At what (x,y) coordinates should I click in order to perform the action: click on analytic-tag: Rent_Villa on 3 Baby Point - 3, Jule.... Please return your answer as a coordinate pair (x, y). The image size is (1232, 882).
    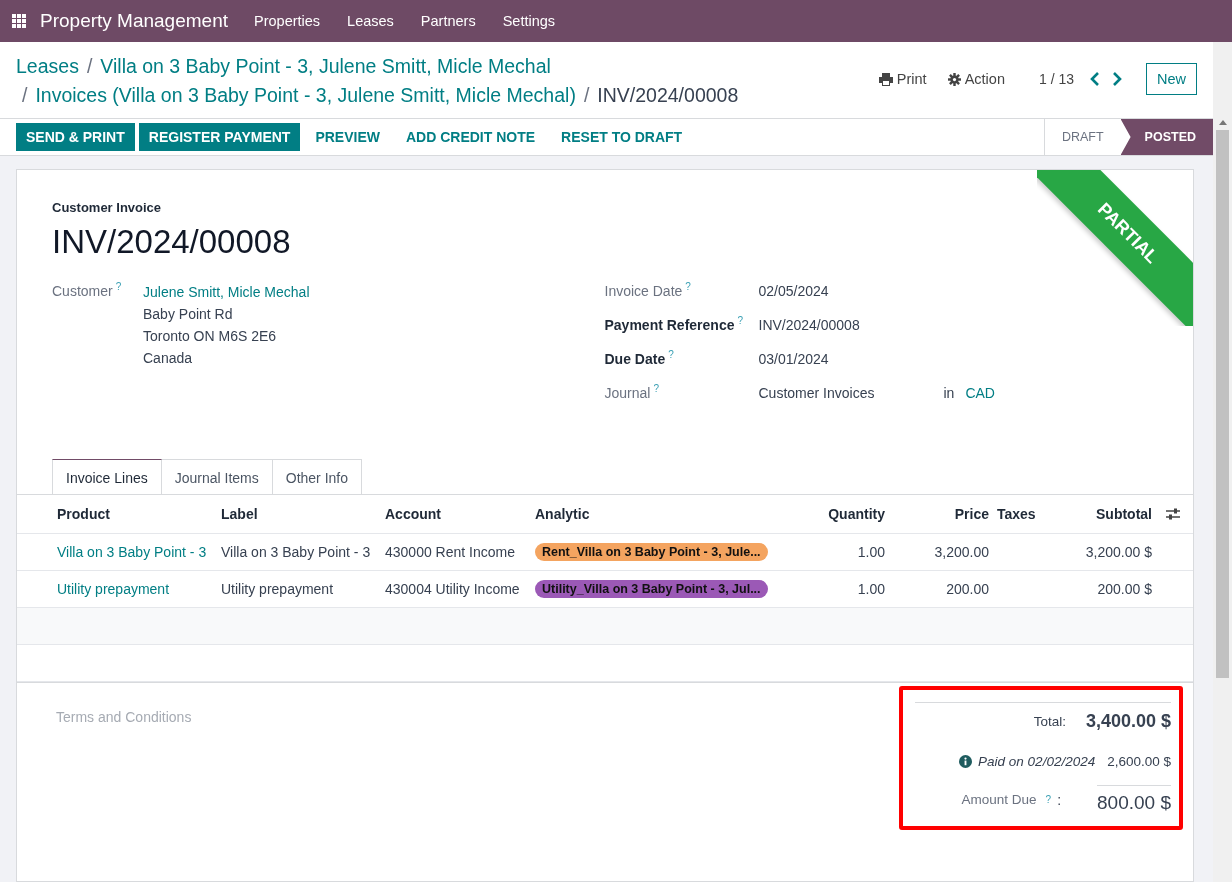
    Looking at the image, I should click on (651, 552).